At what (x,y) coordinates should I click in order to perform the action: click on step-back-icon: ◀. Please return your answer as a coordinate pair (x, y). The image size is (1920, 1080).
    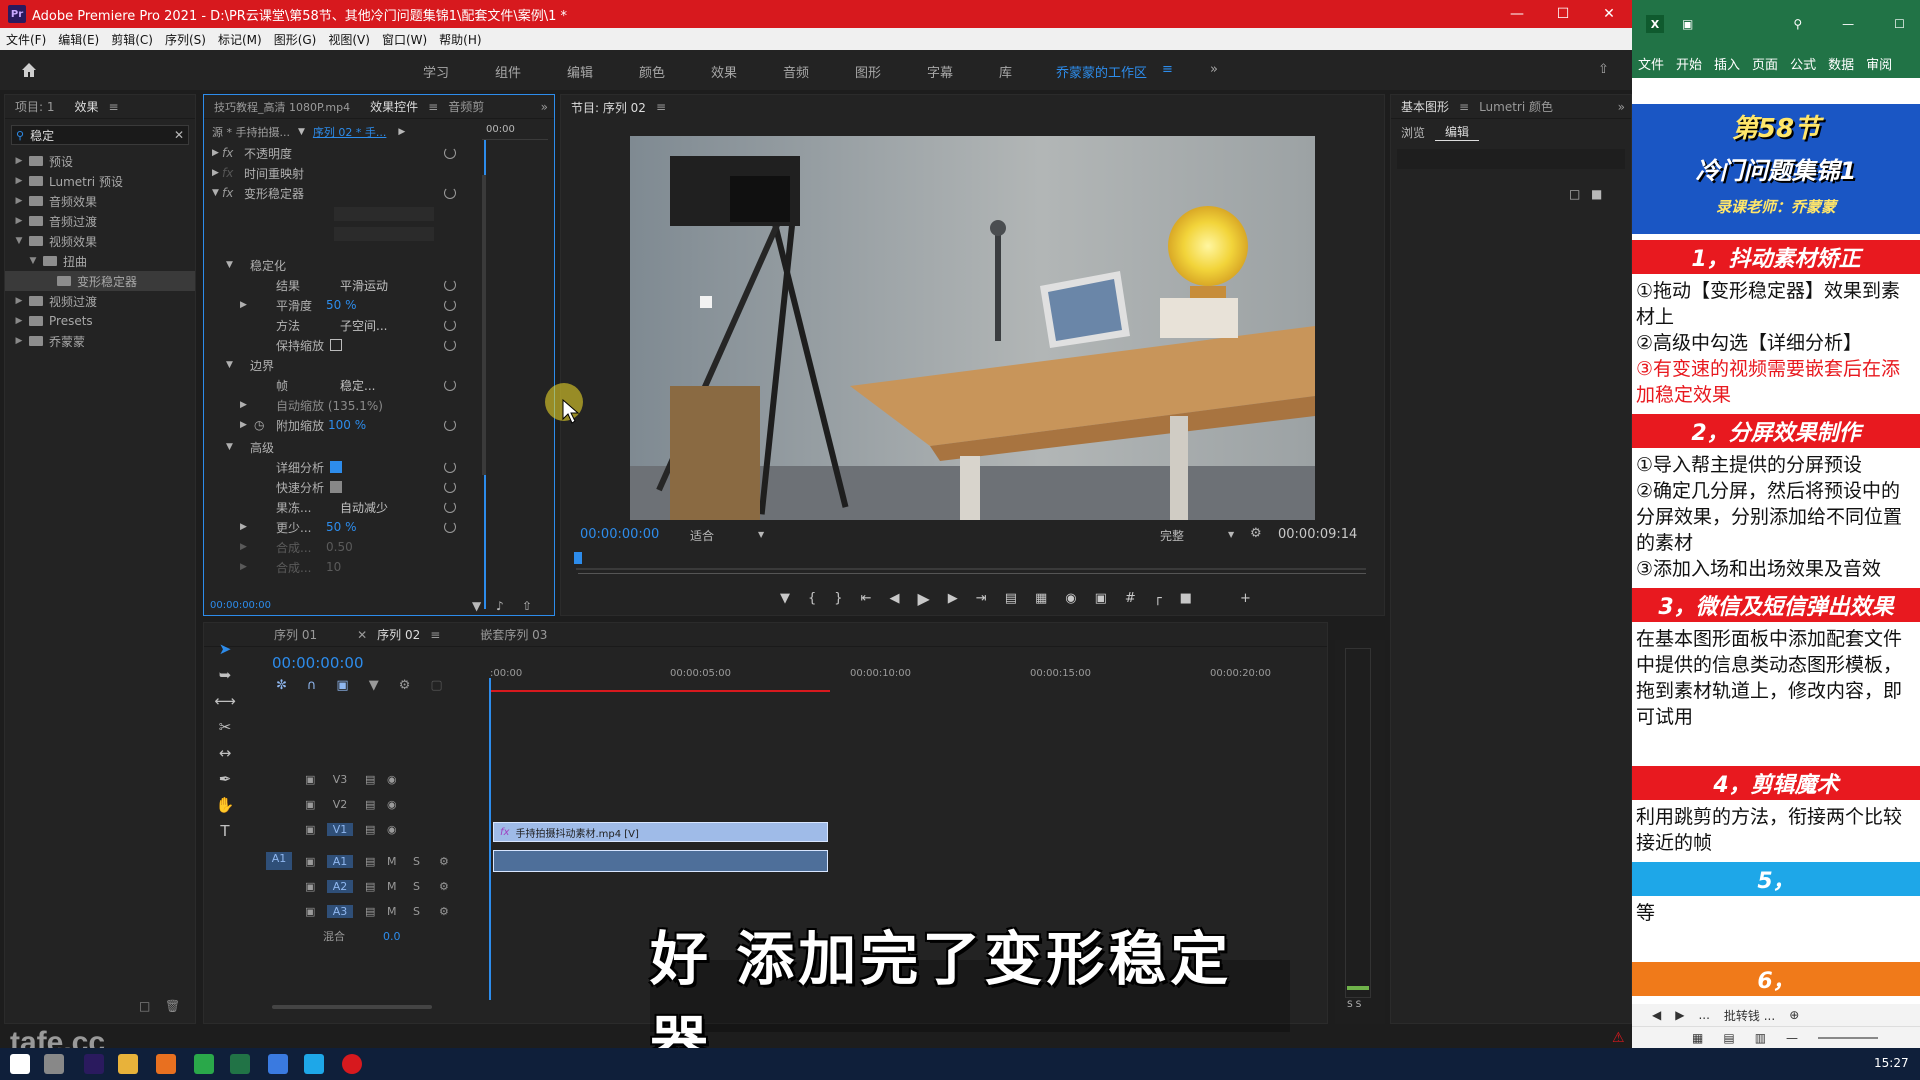
    Looking at the image, I should click on (894, 598).